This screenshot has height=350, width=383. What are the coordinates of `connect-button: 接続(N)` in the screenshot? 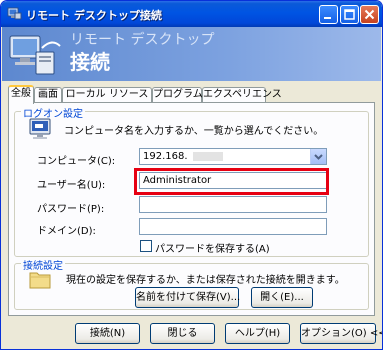 It's located at (107, 333).